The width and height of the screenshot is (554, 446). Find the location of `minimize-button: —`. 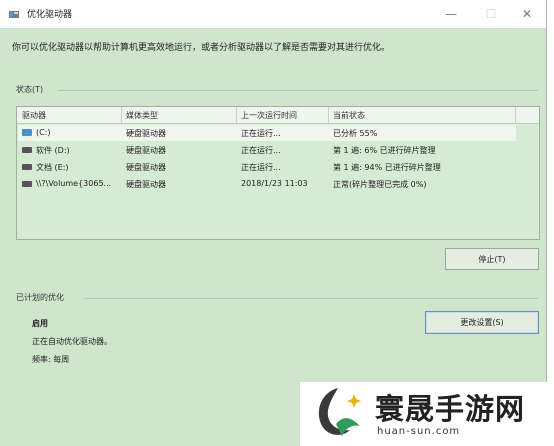

minimize-button: — is located at coordinates (451, 14).